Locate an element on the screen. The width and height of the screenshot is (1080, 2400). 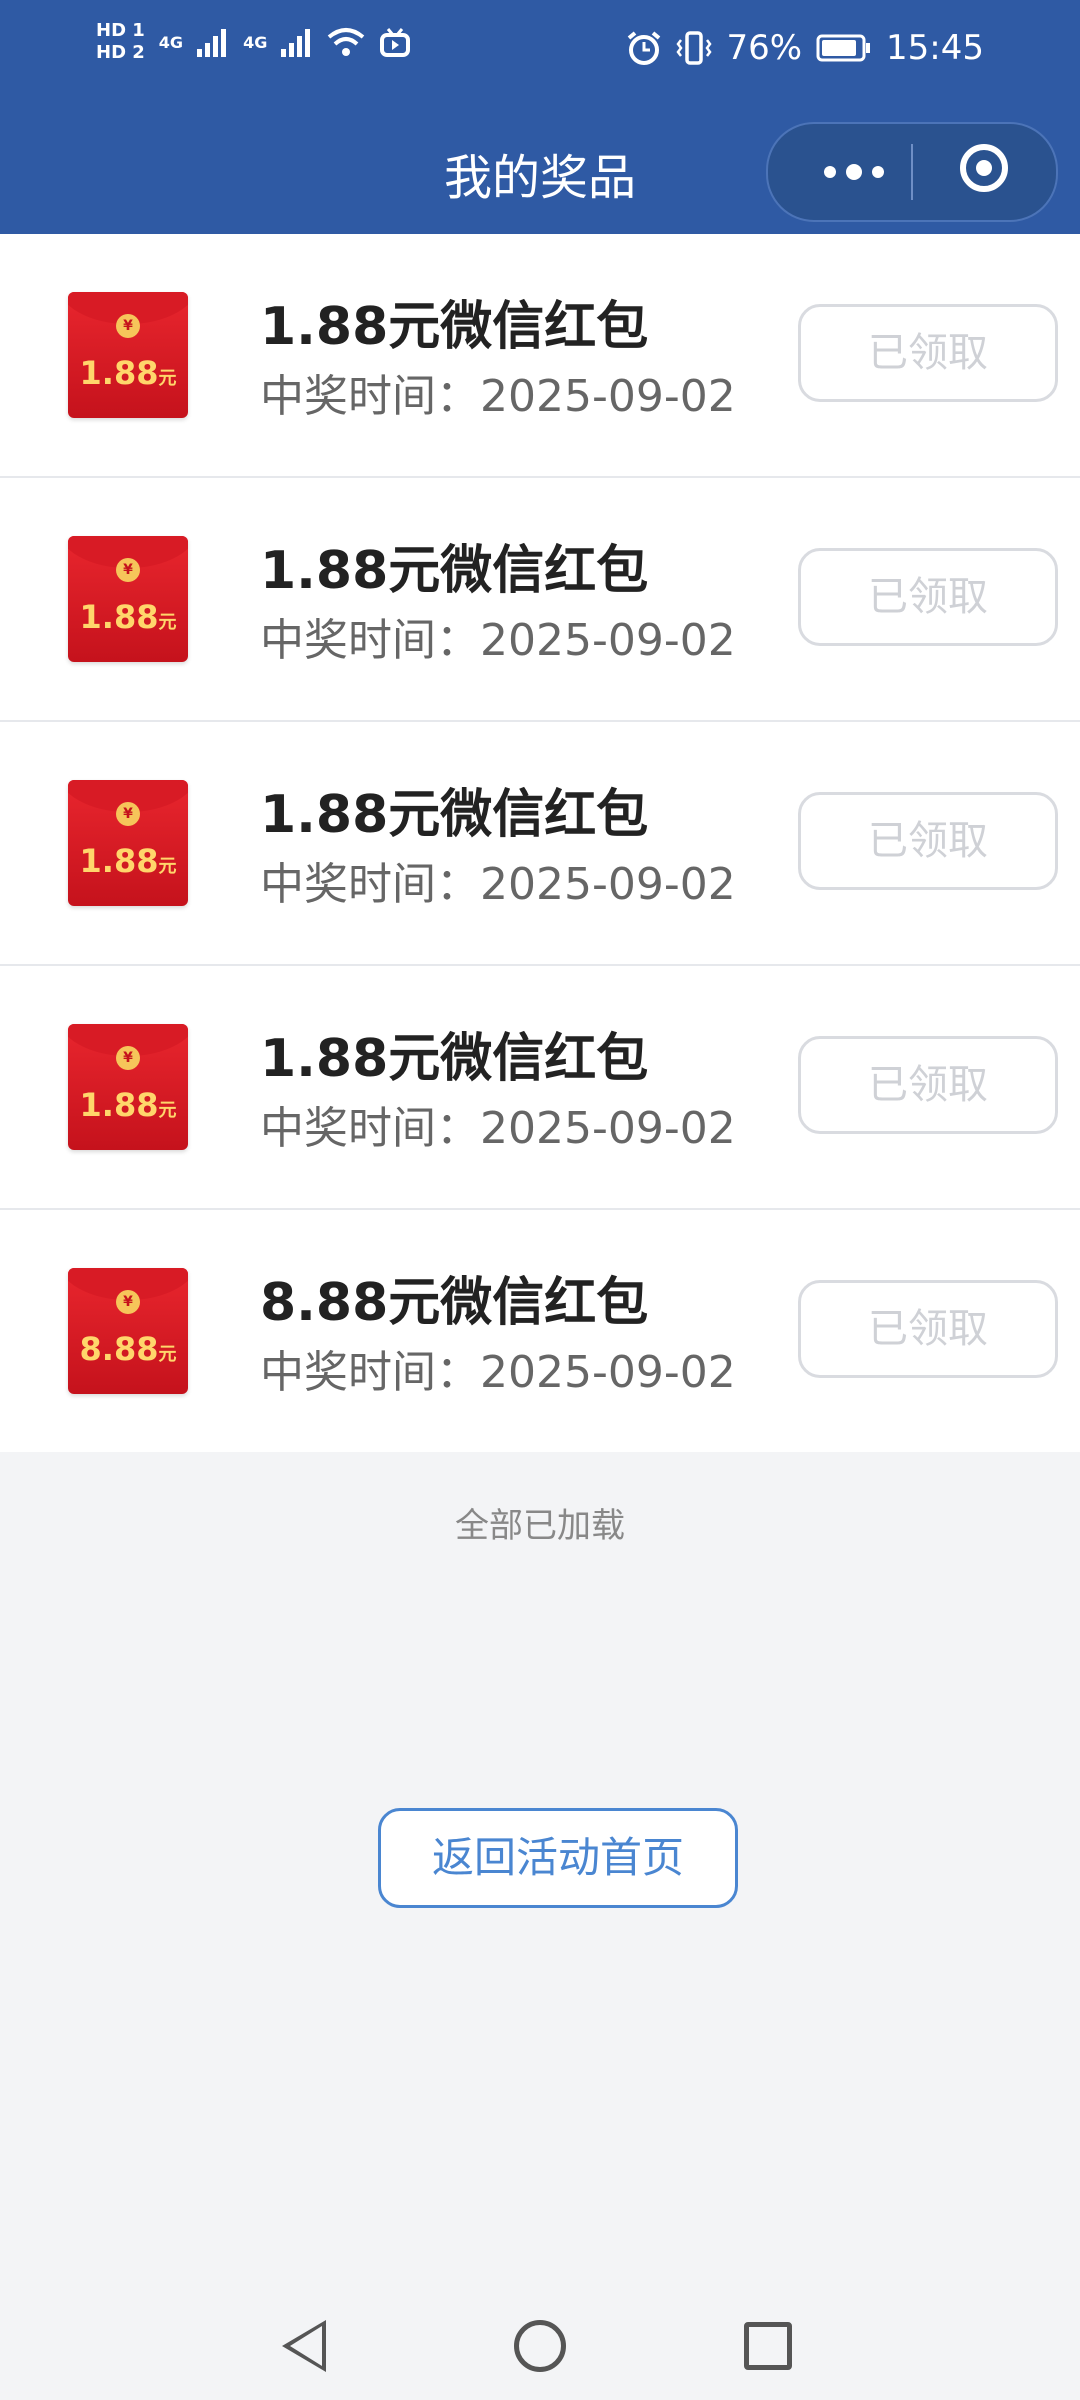
tv-app-icon is located at coordinates (395, 42).